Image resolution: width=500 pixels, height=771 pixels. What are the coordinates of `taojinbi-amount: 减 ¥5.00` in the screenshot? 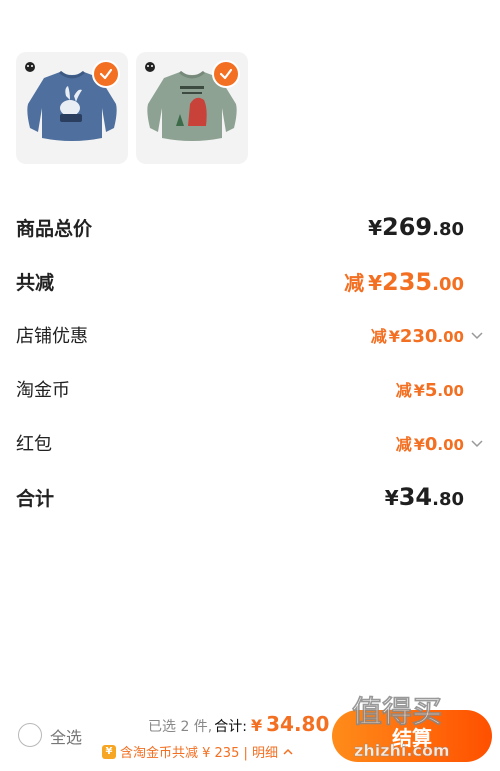 It's located at (429, 390).